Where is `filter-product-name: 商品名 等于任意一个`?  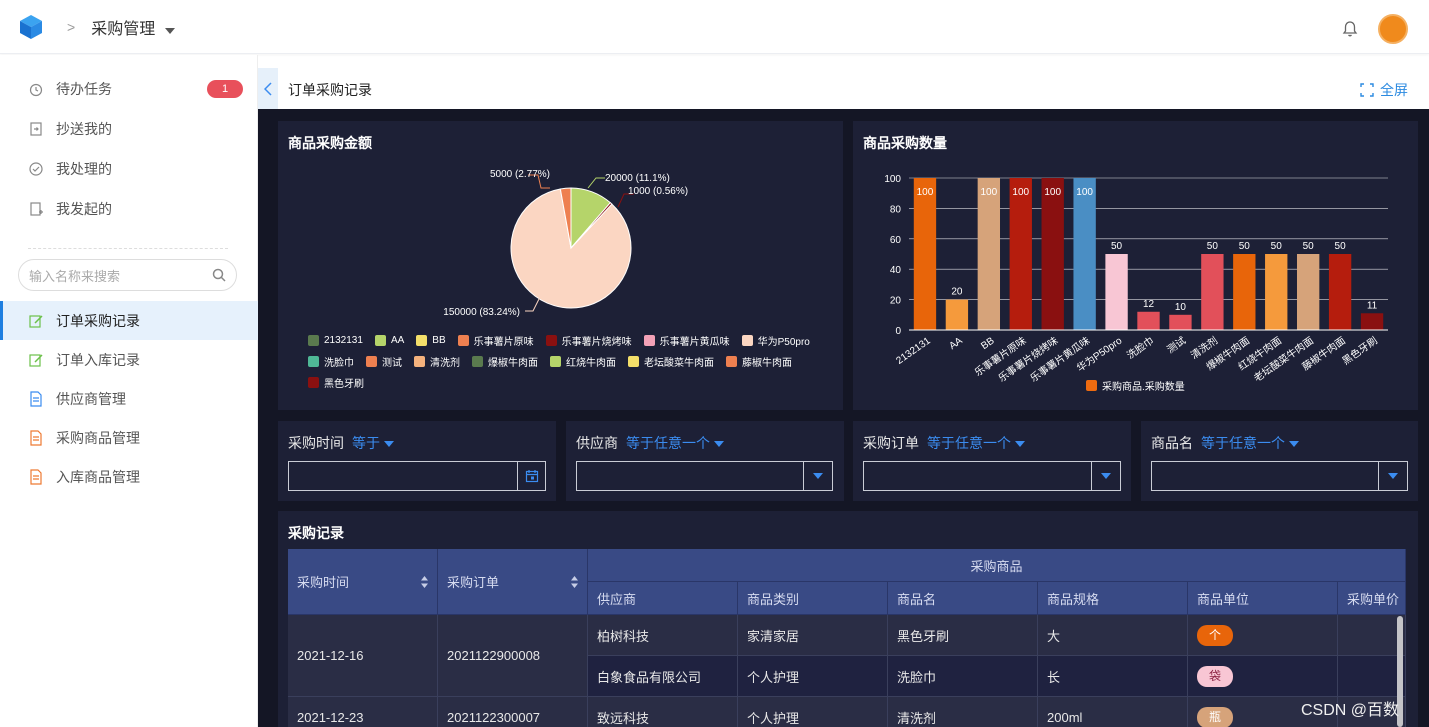 filter-product-name: 商品名 等于任意一个 is located at coordinates (1279, 461).